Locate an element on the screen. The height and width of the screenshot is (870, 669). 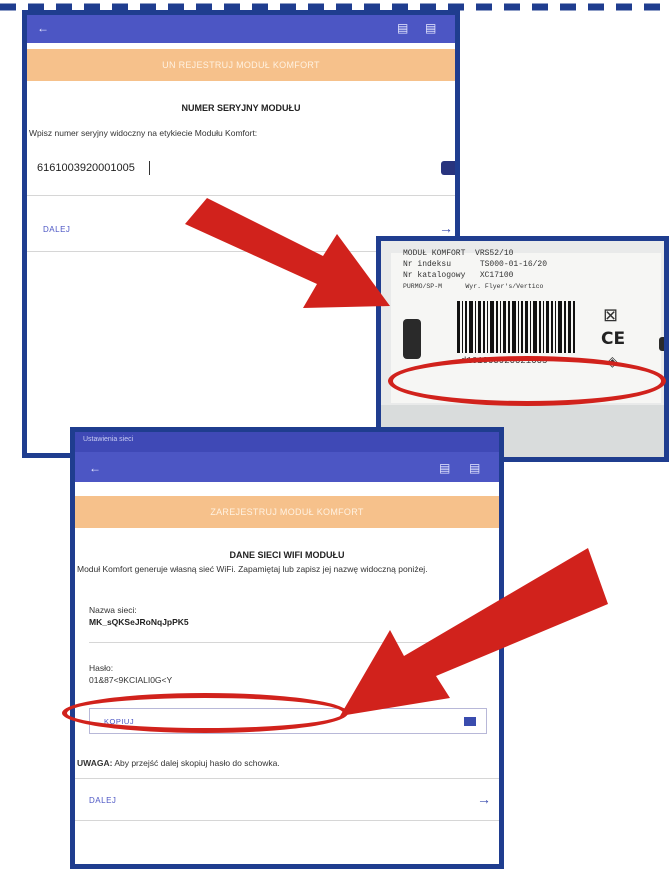
network-name-value: MK_sQKSeJRoNqJpPK5 is located at coordinates (139, 622).